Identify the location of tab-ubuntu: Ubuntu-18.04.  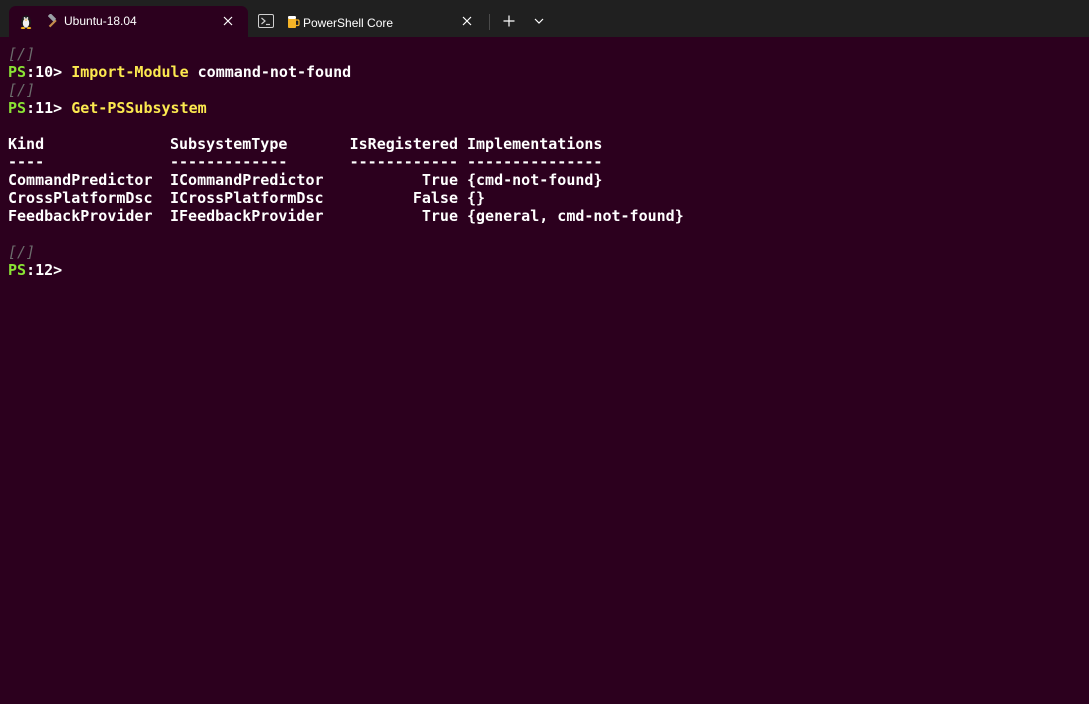
(128, 21).